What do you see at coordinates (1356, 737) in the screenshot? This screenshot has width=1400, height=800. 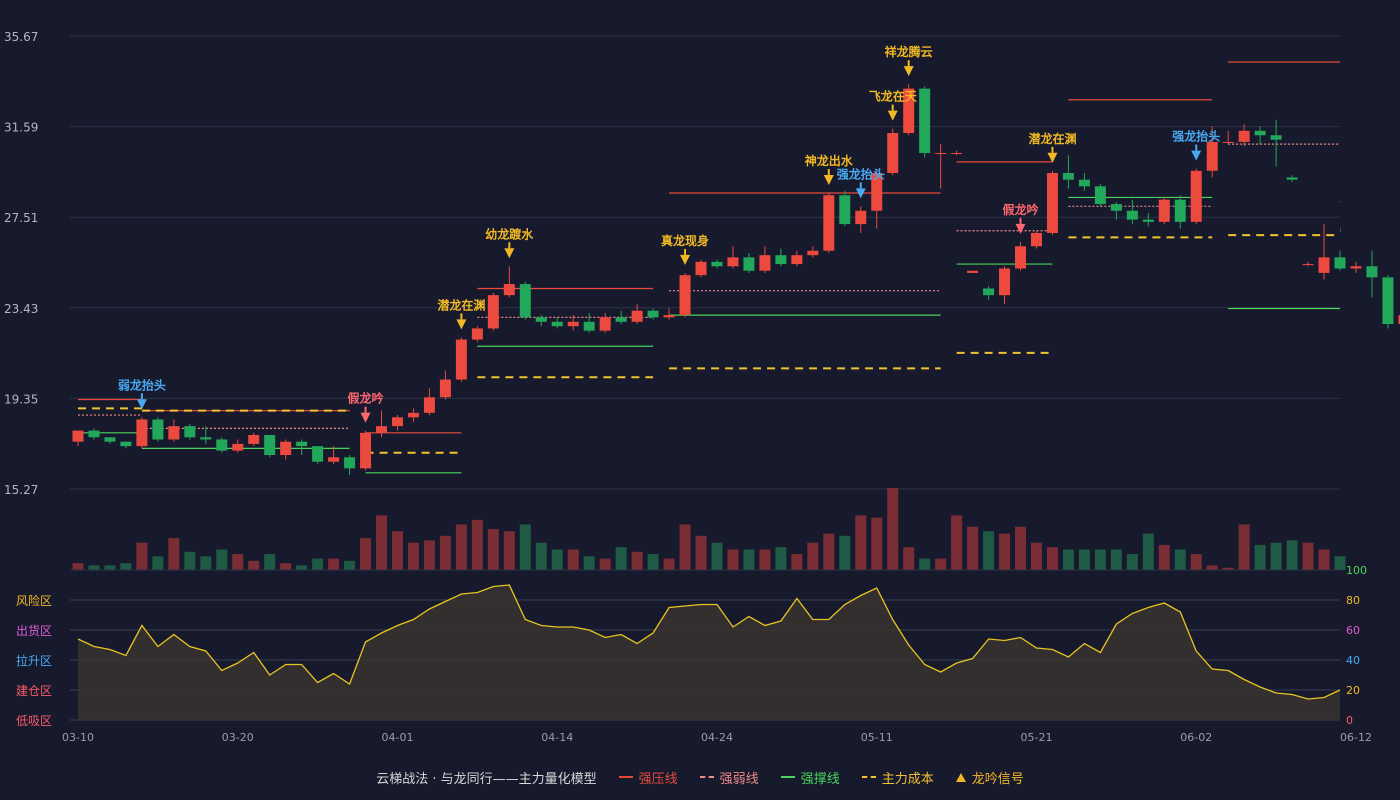 I see `date-tick-label: 06-12` at bounding box center [1356, 737].